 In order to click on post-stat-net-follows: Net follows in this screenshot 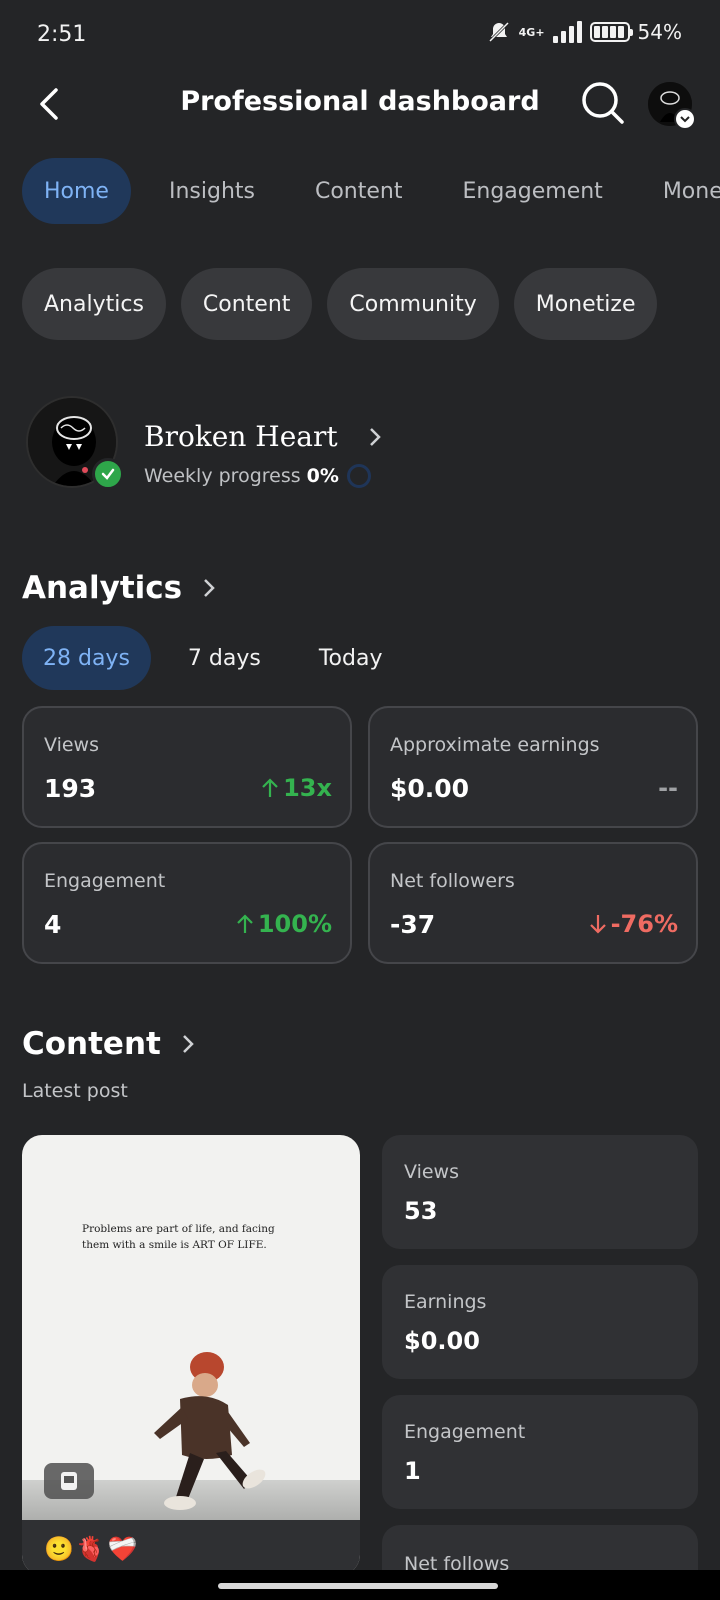, I will do `click(540, 1550)`.